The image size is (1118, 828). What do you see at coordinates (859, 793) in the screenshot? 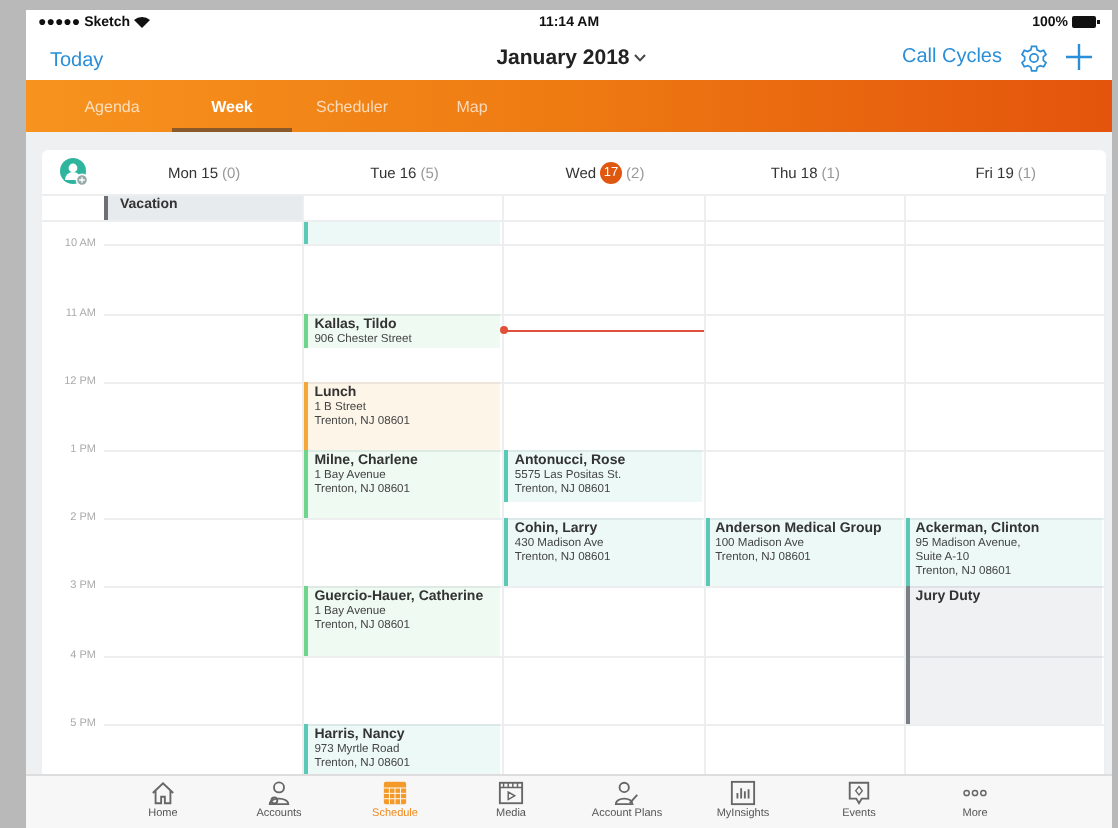
I see `chat-bubble-icon` at bounding box center [859, 793].